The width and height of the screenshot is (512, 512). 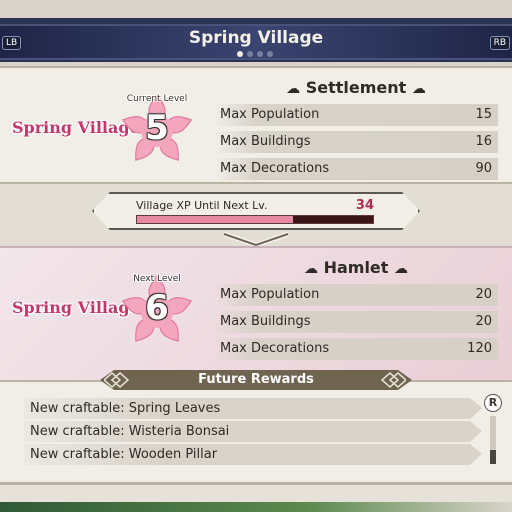 I want to click on future-rewards-title: Future Rewards, so click(x=256, y=379).